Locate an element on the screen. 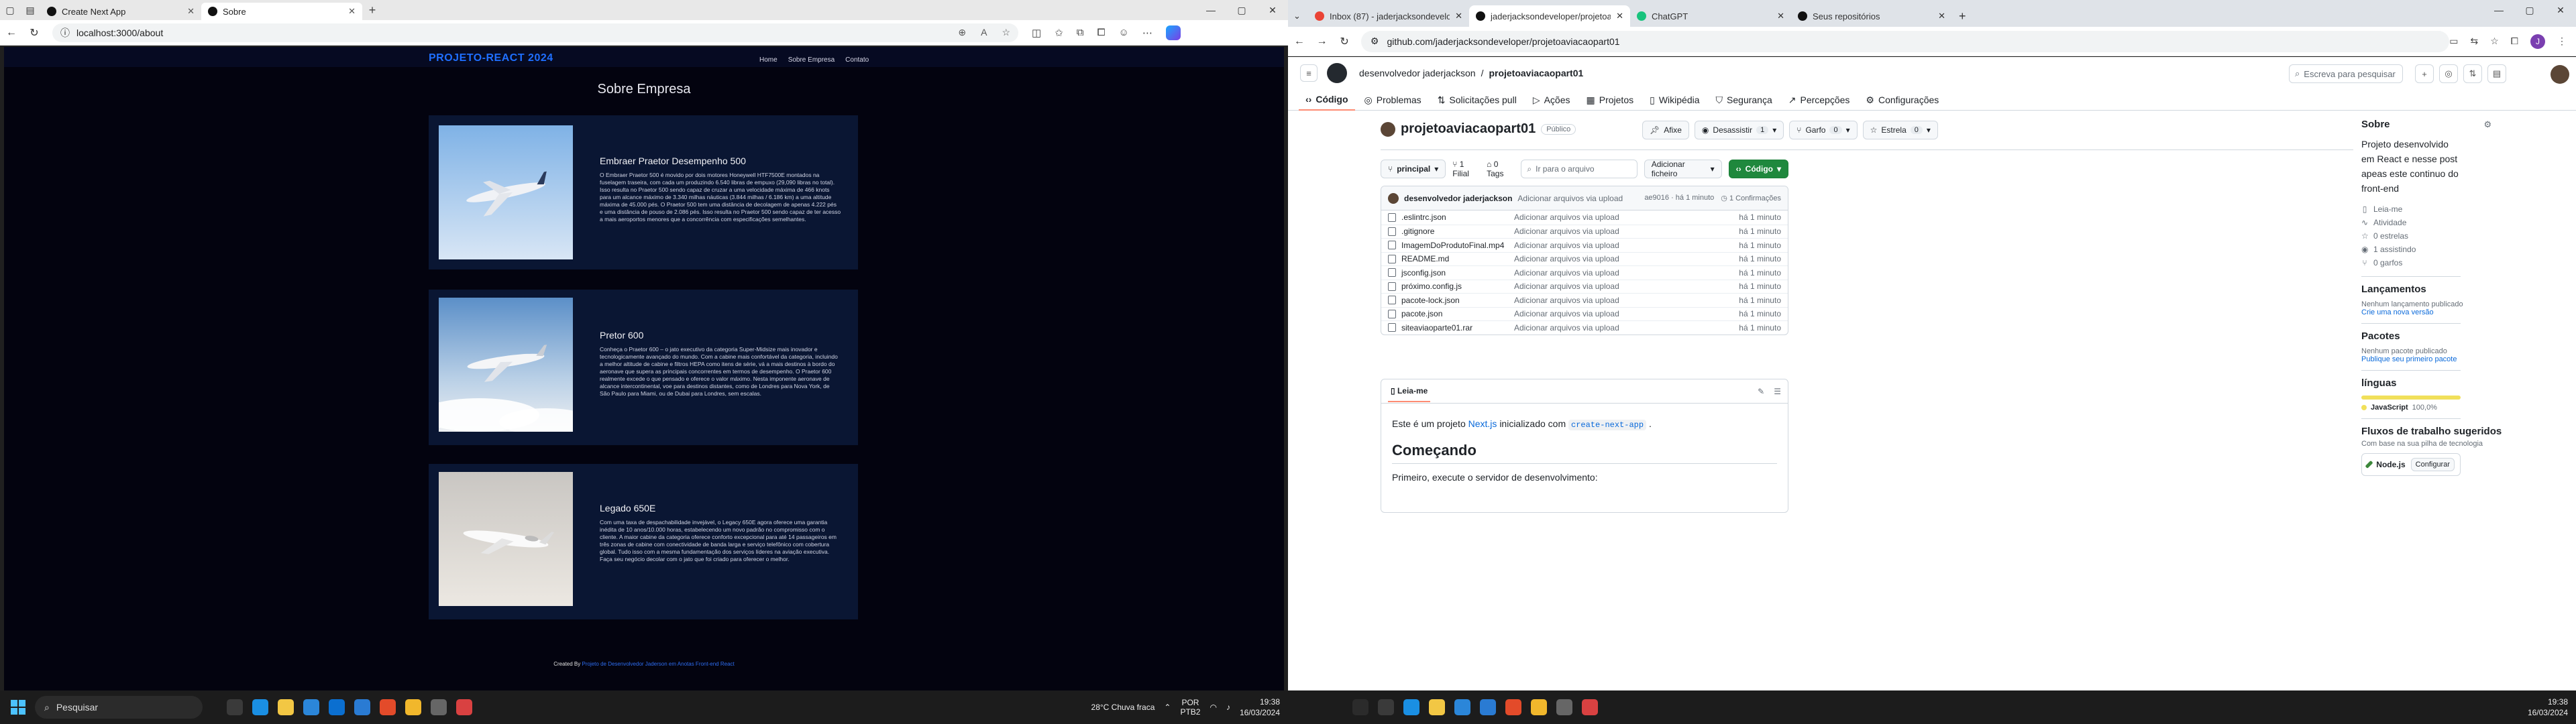 Image resolution: width=2576 pixels, height=724 pixels. user-avatar is located at coordinates (2560, 74).